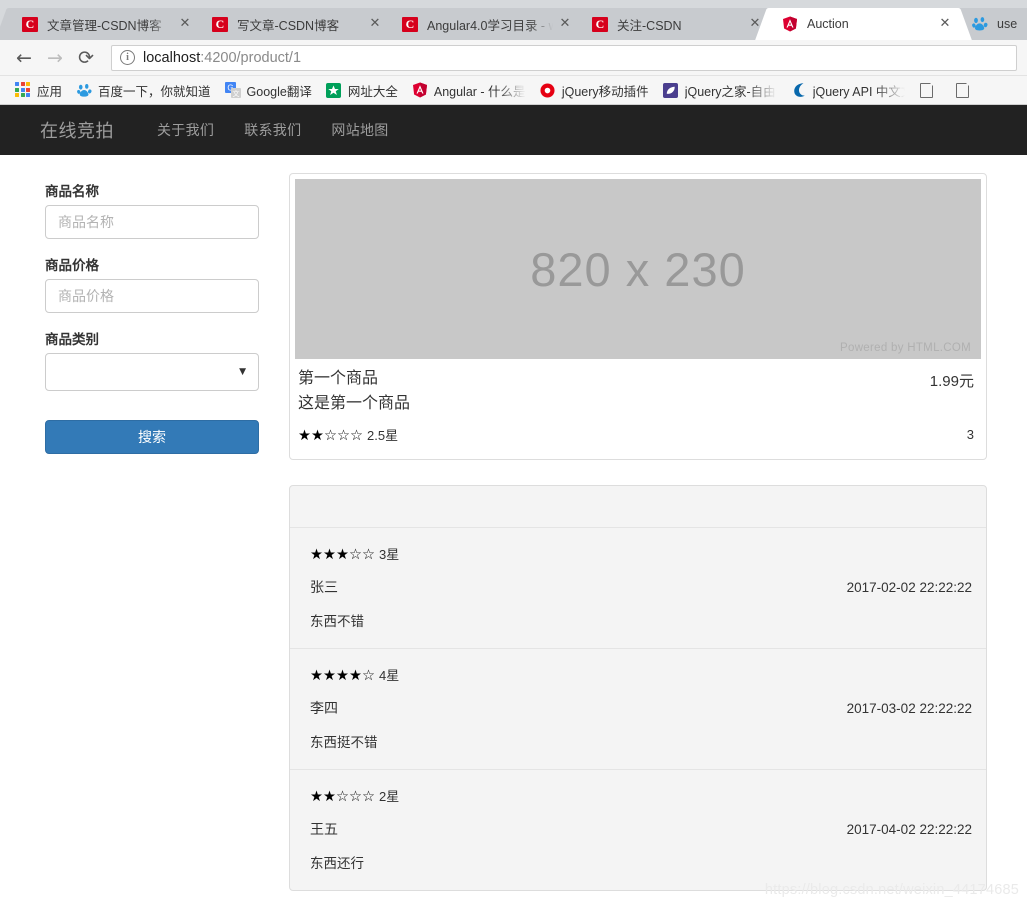 Image resolution: width=1027 pixels, height=905 pixels. I want to click on url-host: localhost, so click(172, 57).